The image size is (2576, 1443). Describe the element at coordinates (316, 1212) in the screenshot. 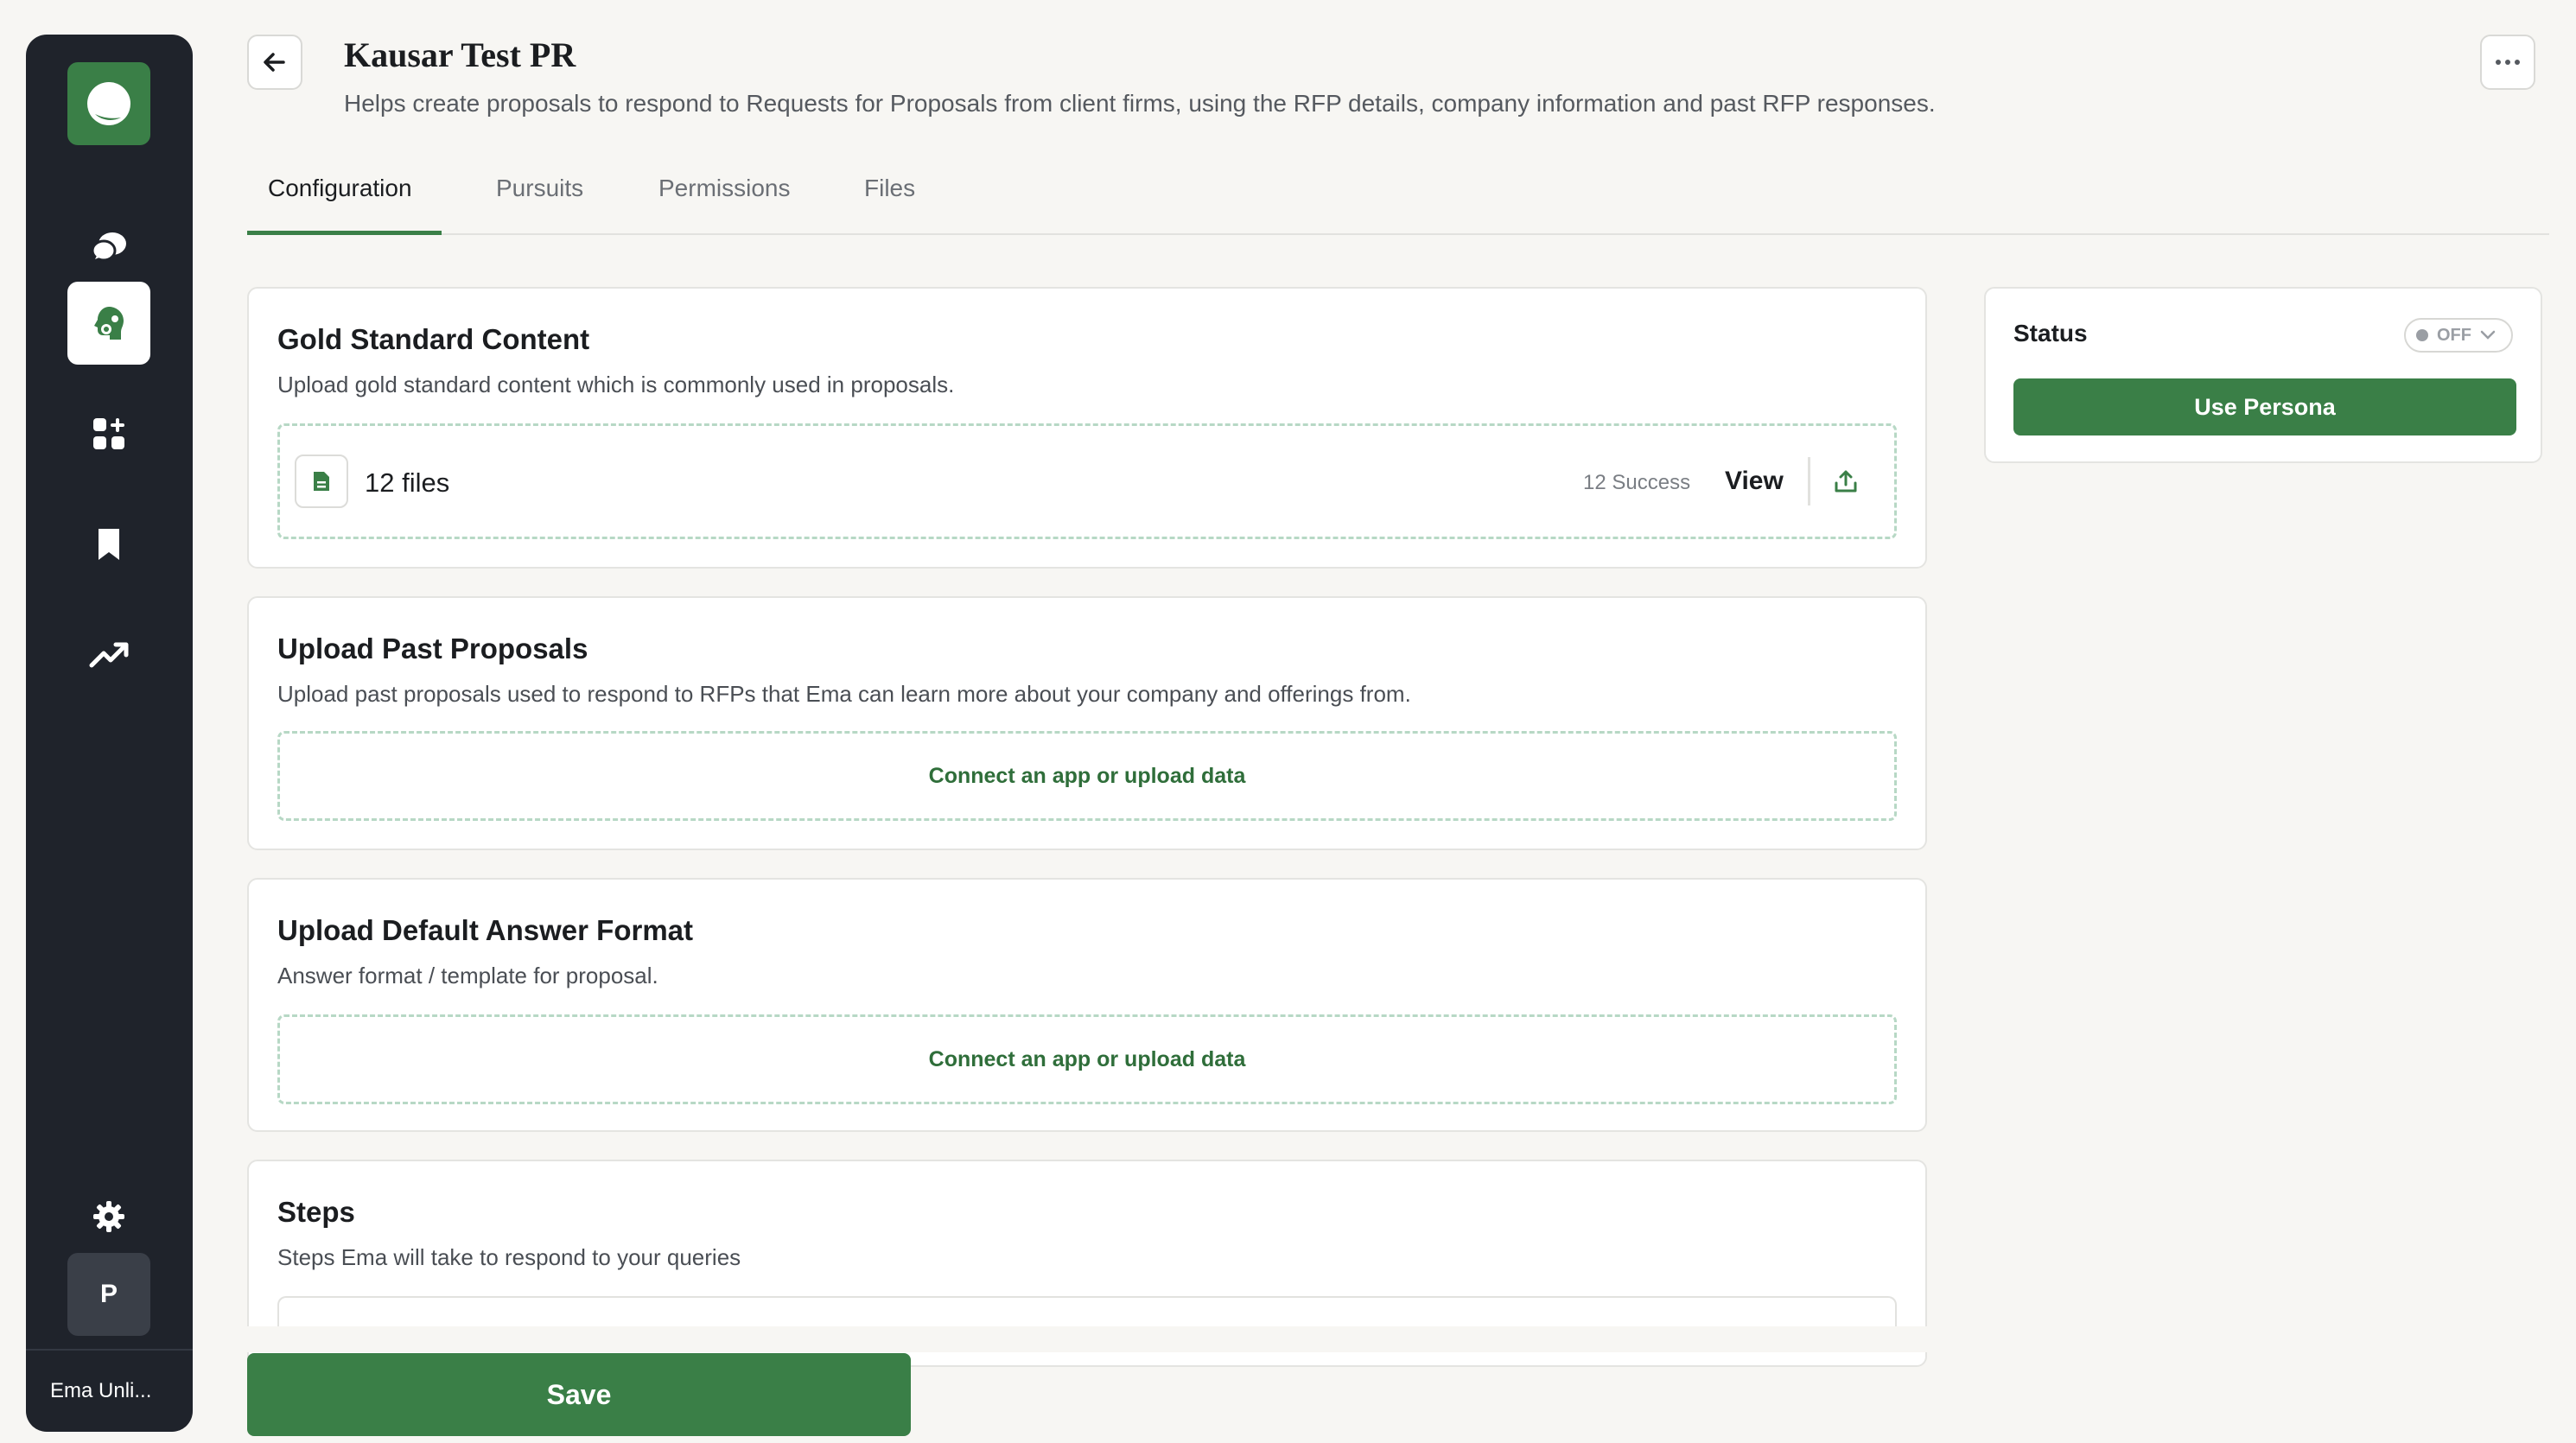

I see `section-title: Steps` at that location.